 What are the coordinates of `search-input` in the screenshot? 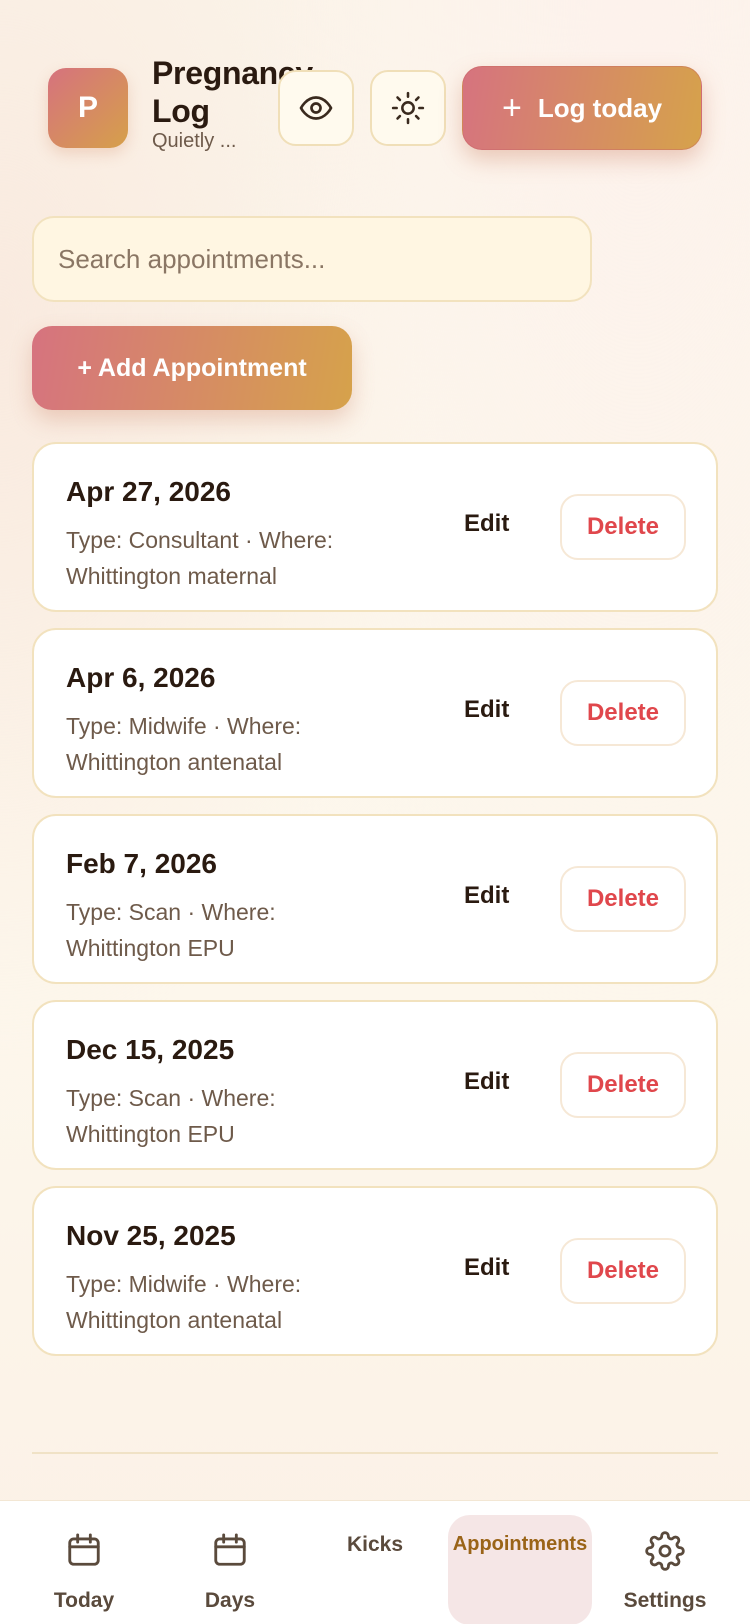 It's located at (312, 259).